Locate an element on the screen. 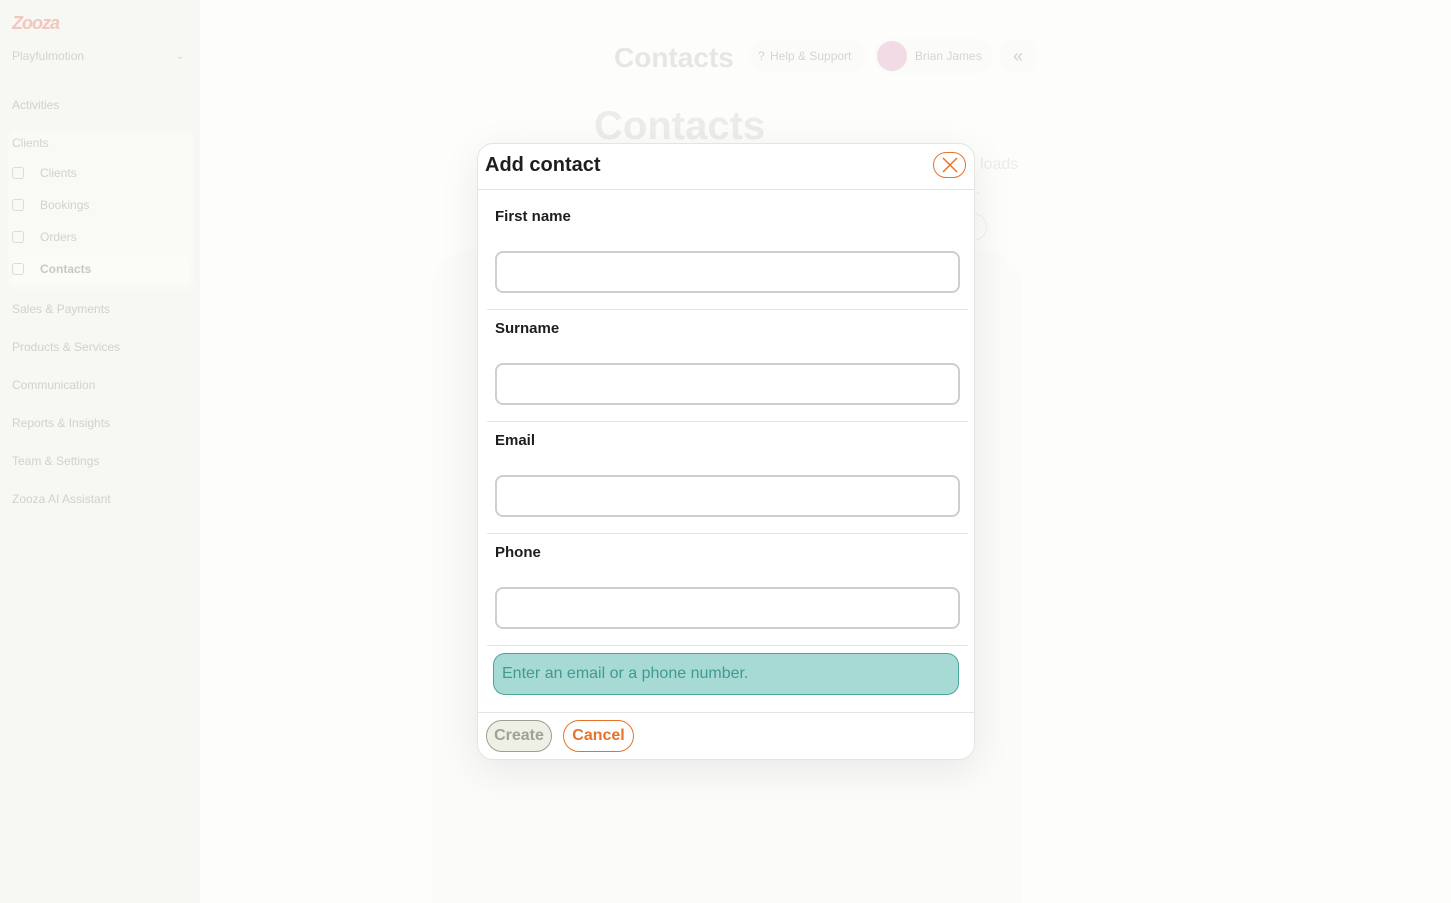  nav-clients-group: Clients is located at coordinates (30, 143).